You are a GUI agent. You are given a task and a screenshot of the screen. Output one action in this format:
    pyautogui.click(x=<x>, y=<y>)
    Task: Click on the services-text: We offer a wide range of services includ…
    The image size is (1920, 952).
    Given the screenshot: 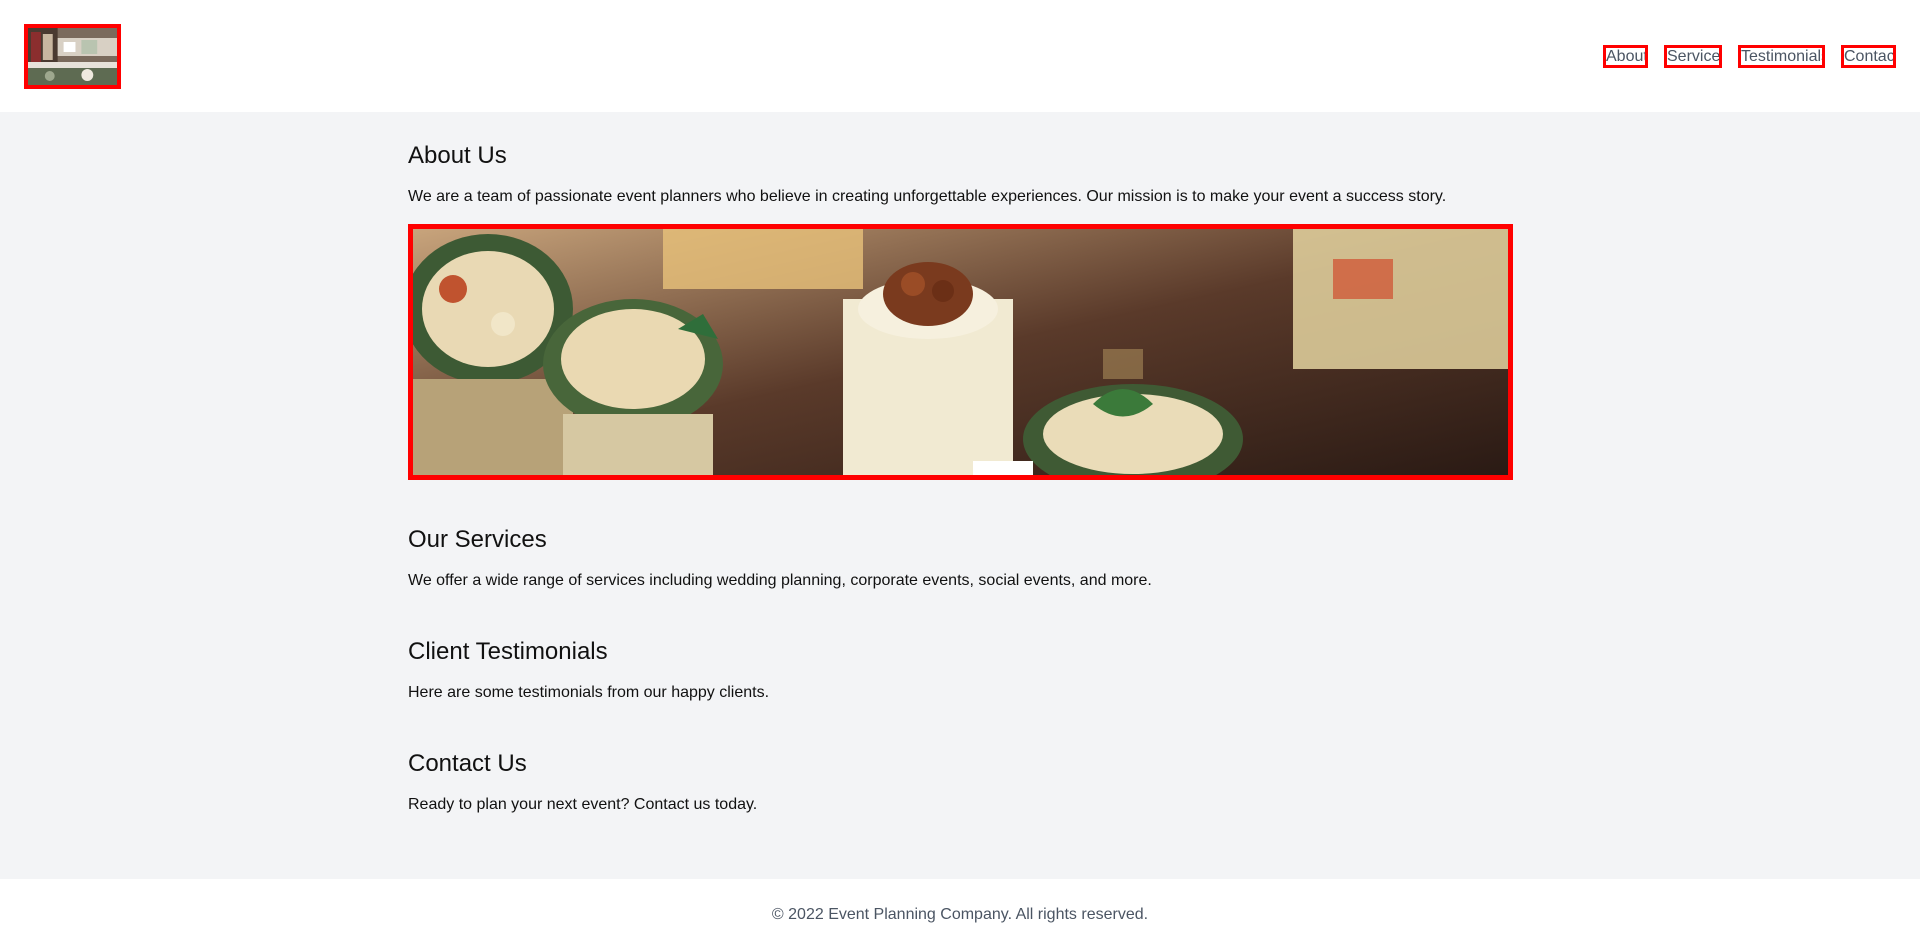 What is the action you would take?
    pyautogui.click(x=780, y=580)
    